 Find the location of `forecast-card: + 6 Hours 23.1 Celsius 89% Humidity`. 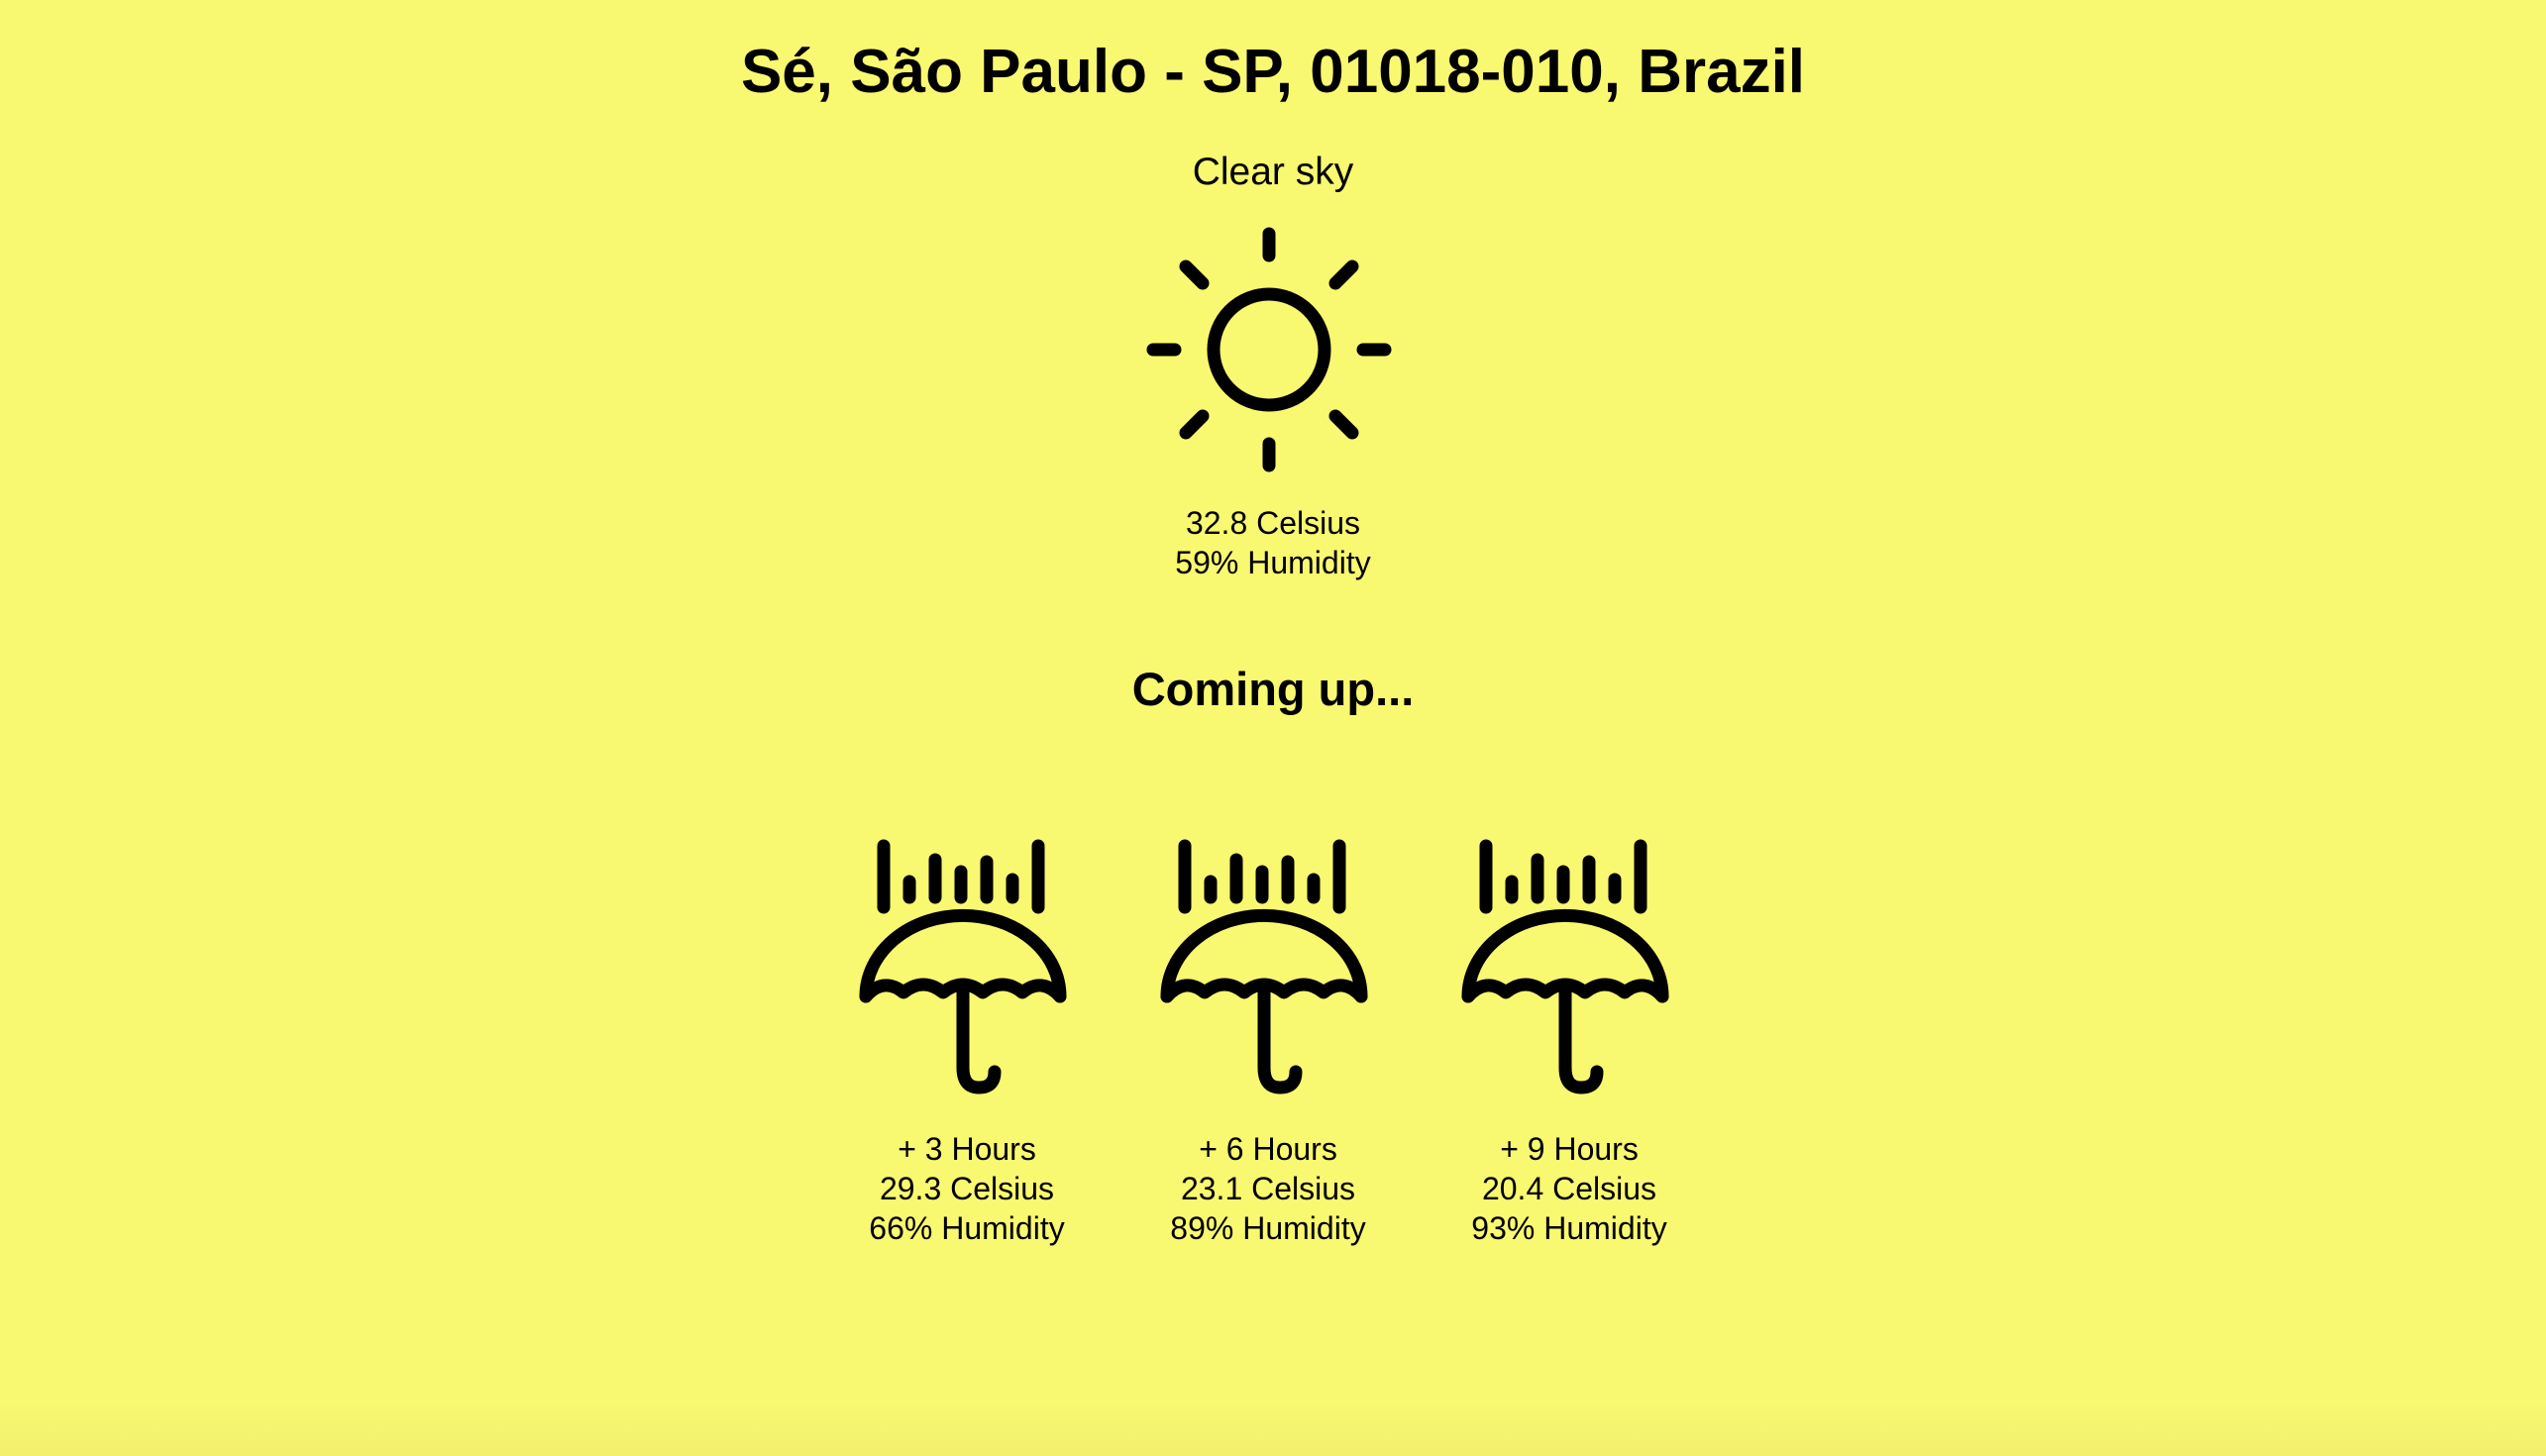

forecast-card: + 6 Hours 23.1 Celsius 89% Humidity is located at coordinates (1268, 1040).